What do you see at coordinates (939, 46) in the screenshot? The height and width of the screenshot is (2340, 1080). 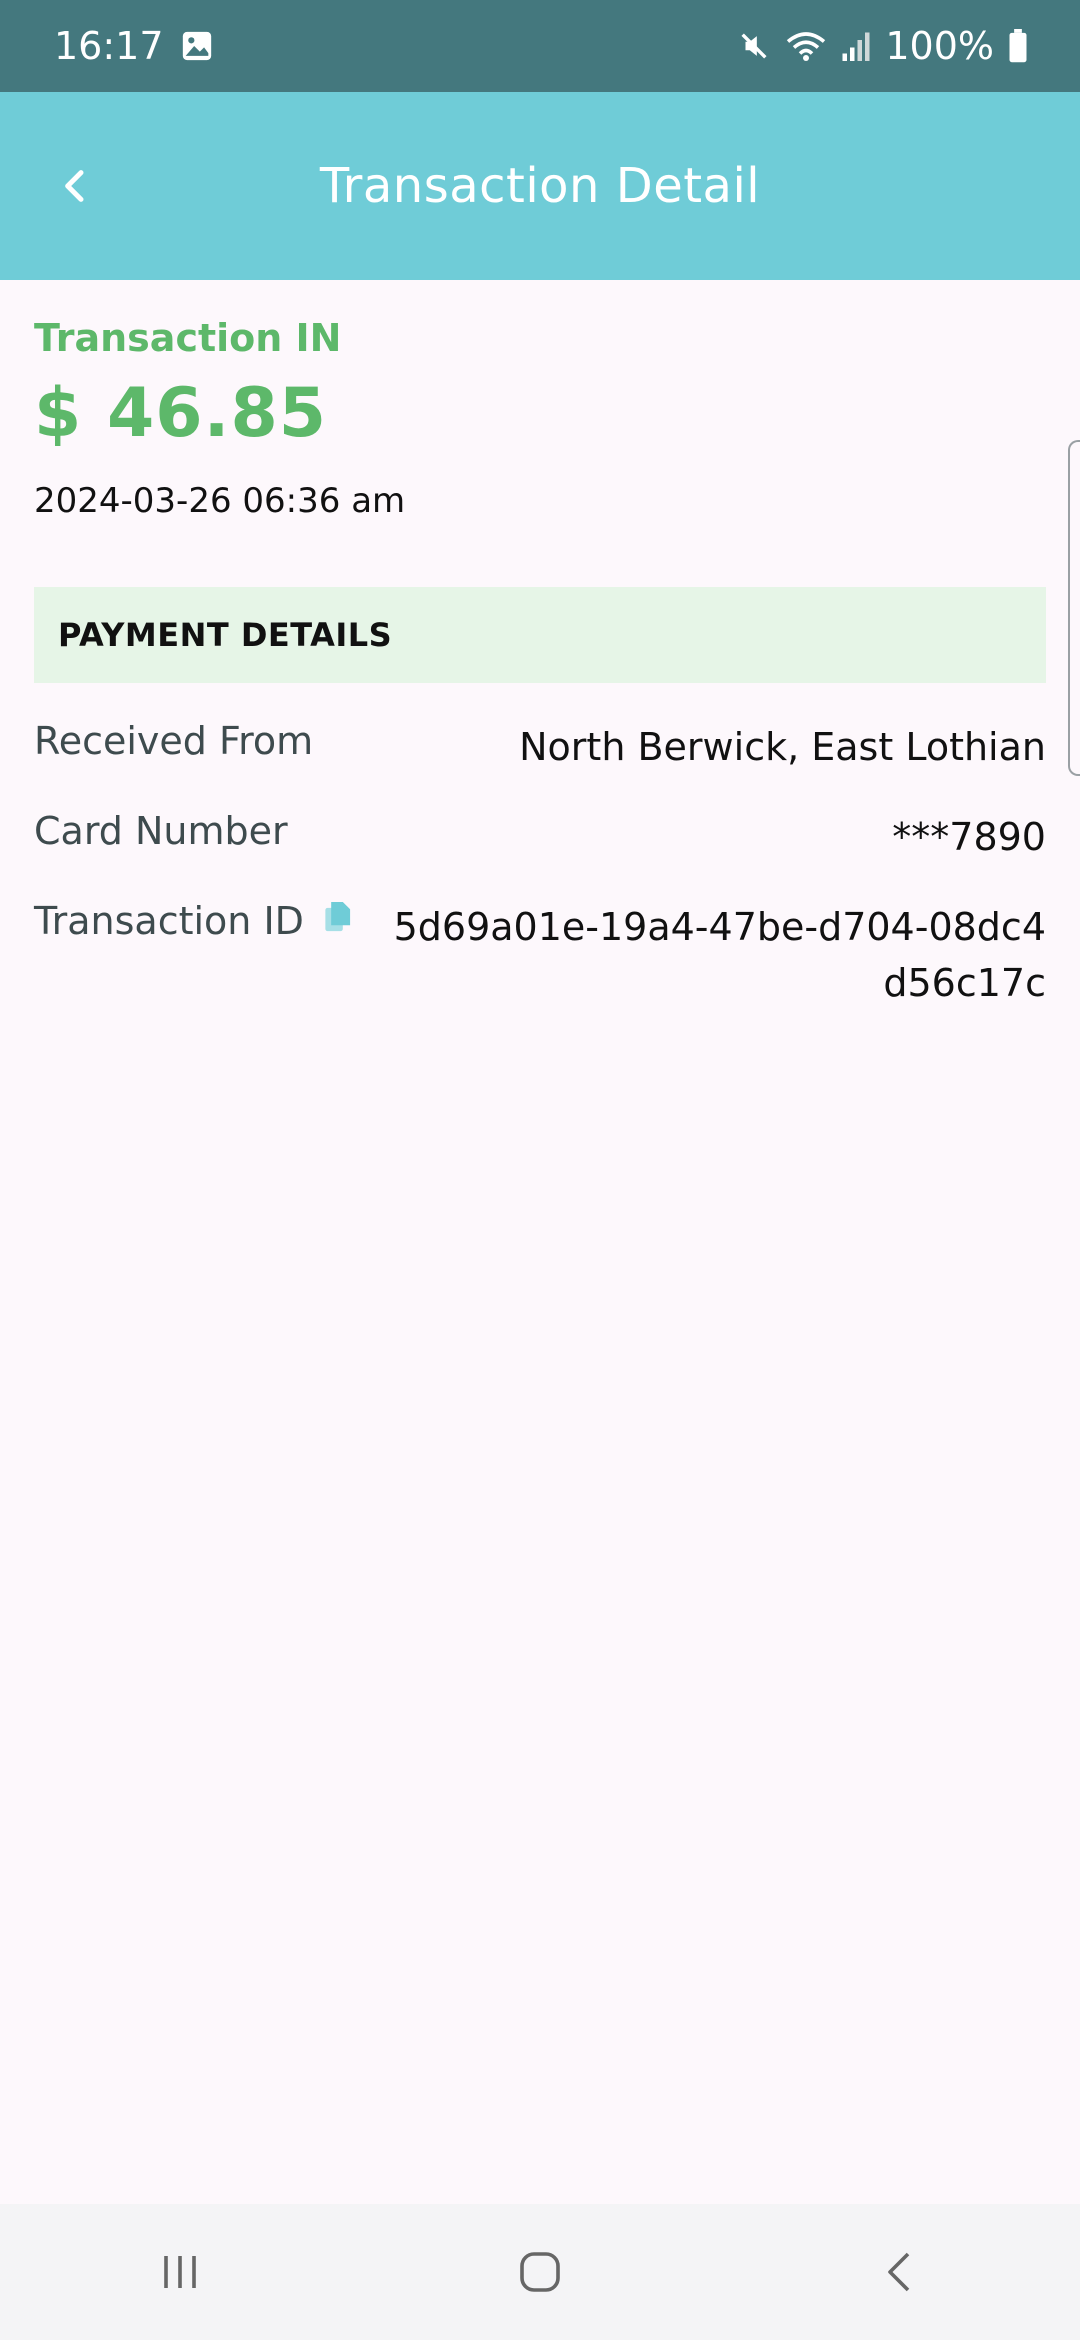 I see `battery-text: 100%` at bounding box center [939, 46].